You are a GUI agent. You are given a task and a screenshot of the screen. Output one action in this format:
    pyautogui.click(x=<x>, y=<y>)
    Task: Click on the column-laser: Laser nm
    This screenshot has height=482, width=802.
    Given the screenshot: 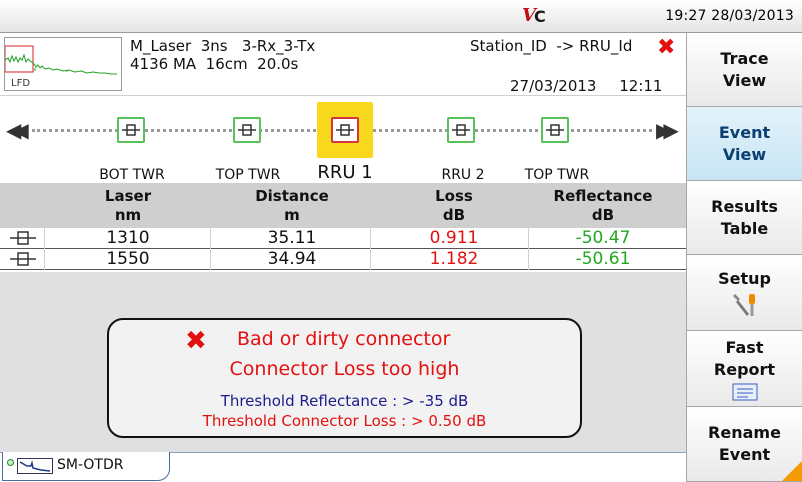 What is the action you would take?
    pyautogui.click(x=128, y=205)
    